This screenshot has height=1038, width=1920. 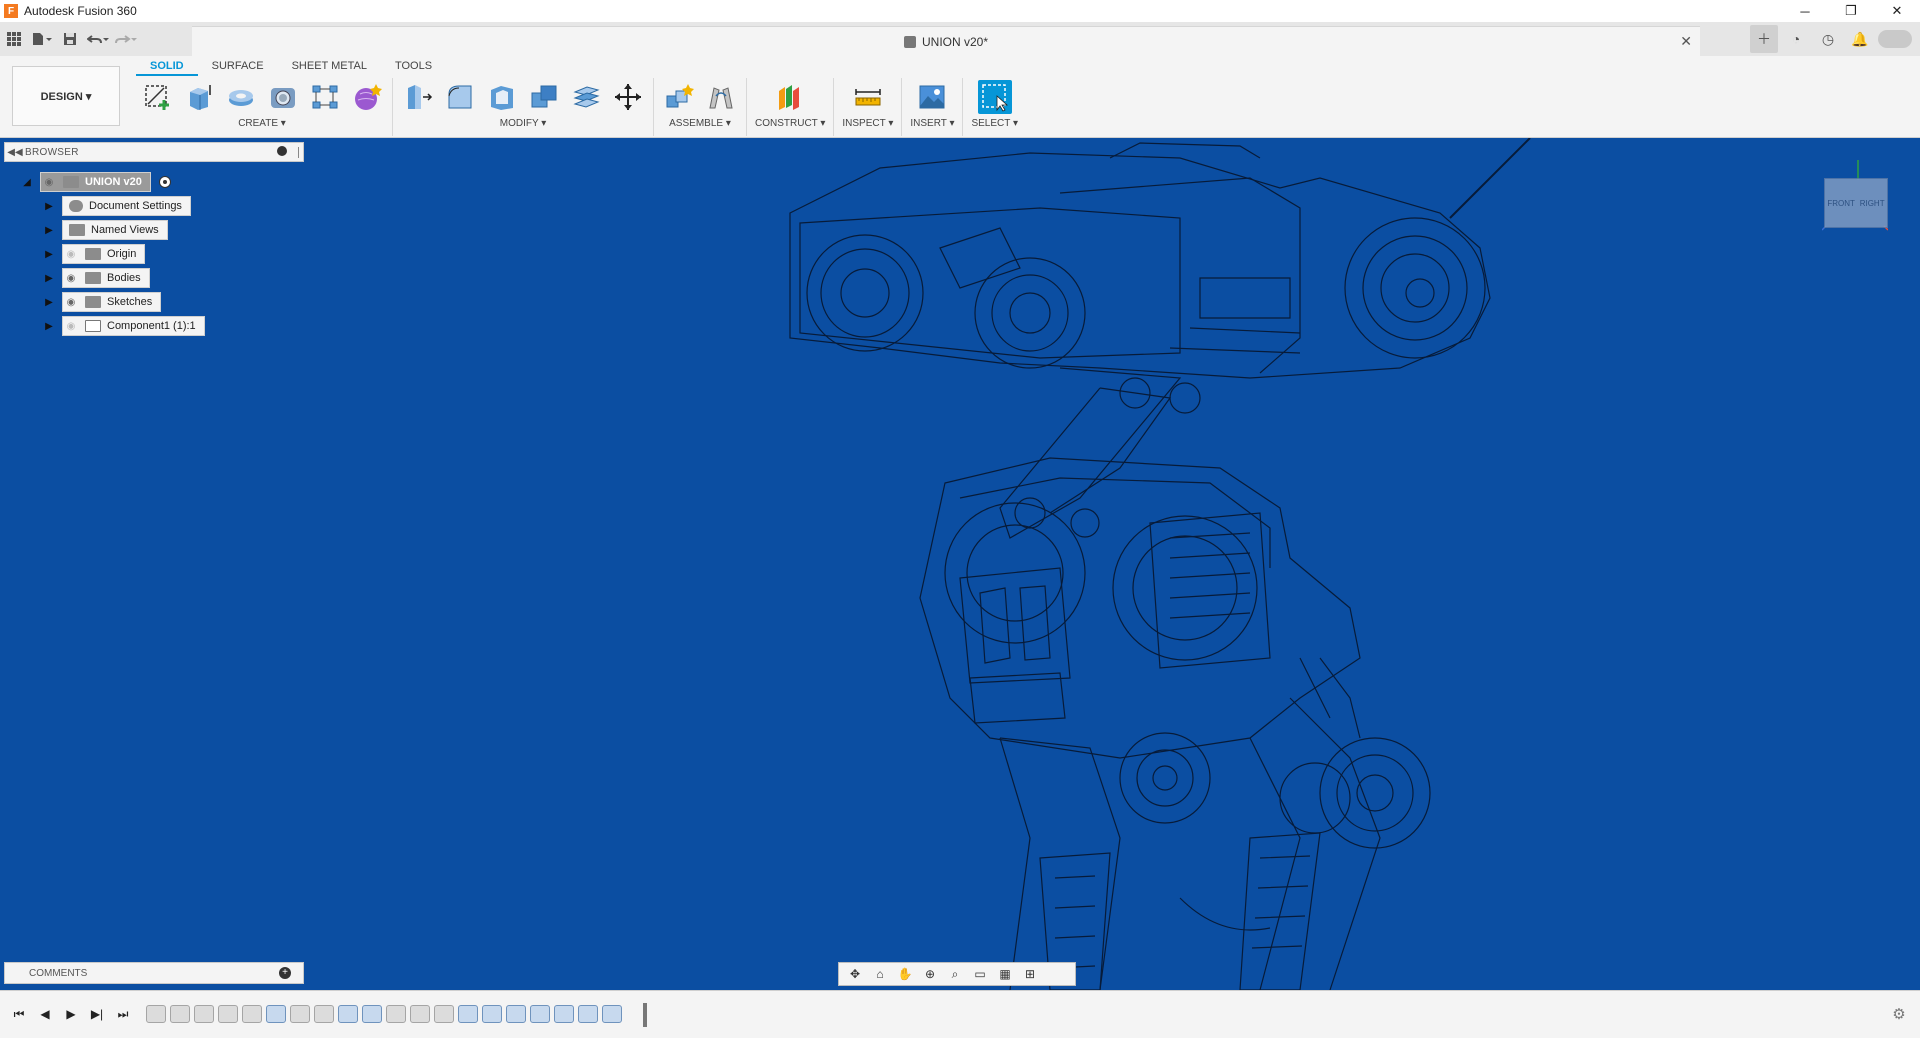 I want to click on grid-snaps-icon: ▦, so click(x=1005, y=974).